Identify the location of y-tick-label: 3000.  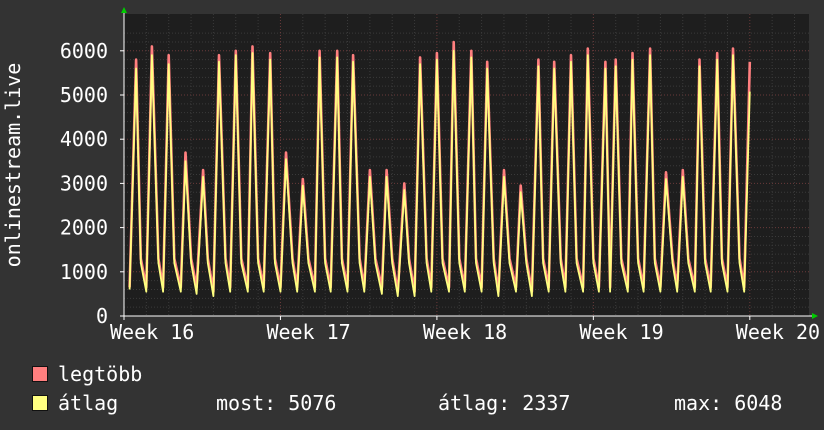
(84, 183).